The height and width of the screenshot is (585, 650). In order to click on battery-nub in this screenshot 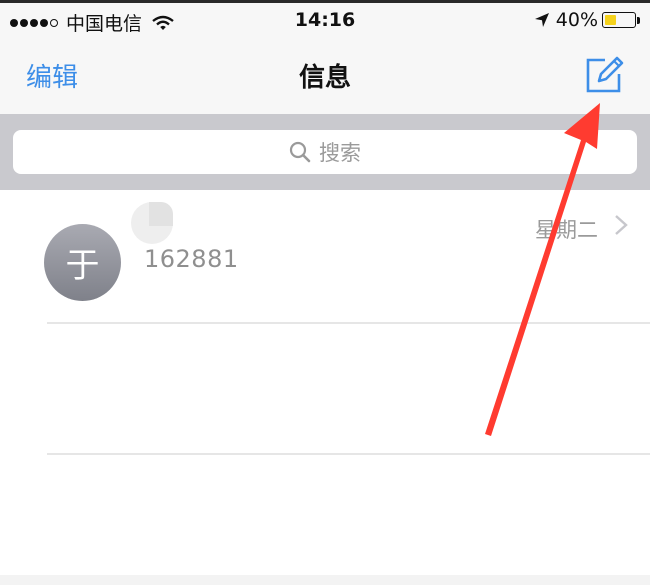, I will do `click(638, 20)`.